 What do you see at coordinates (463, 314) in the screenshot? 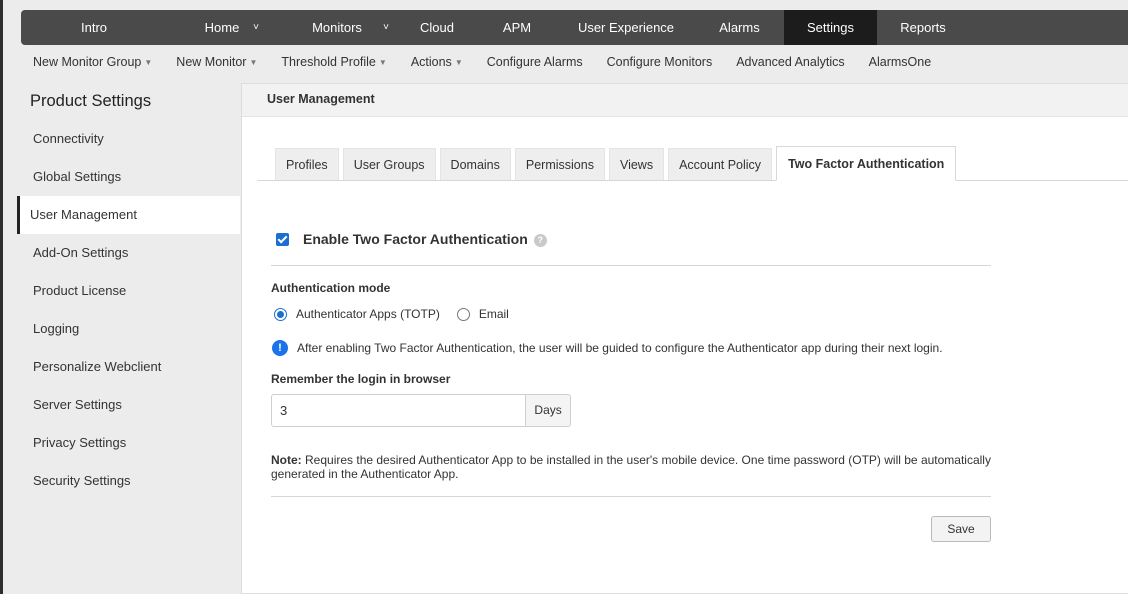
I see `email-radio` at bounding box center [463, 314].